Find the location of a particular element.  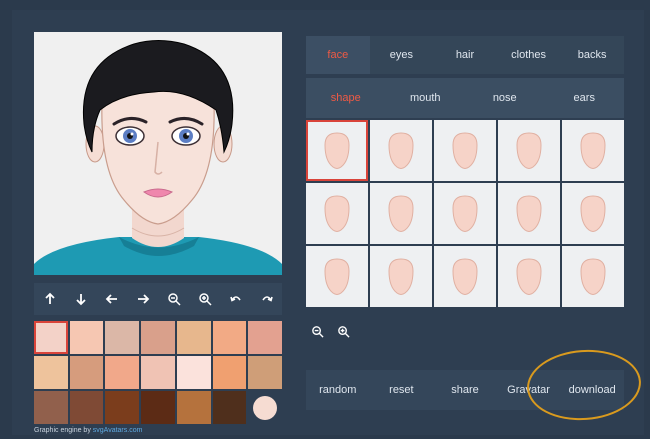

move-right-button is located at coordinates (142, 299).